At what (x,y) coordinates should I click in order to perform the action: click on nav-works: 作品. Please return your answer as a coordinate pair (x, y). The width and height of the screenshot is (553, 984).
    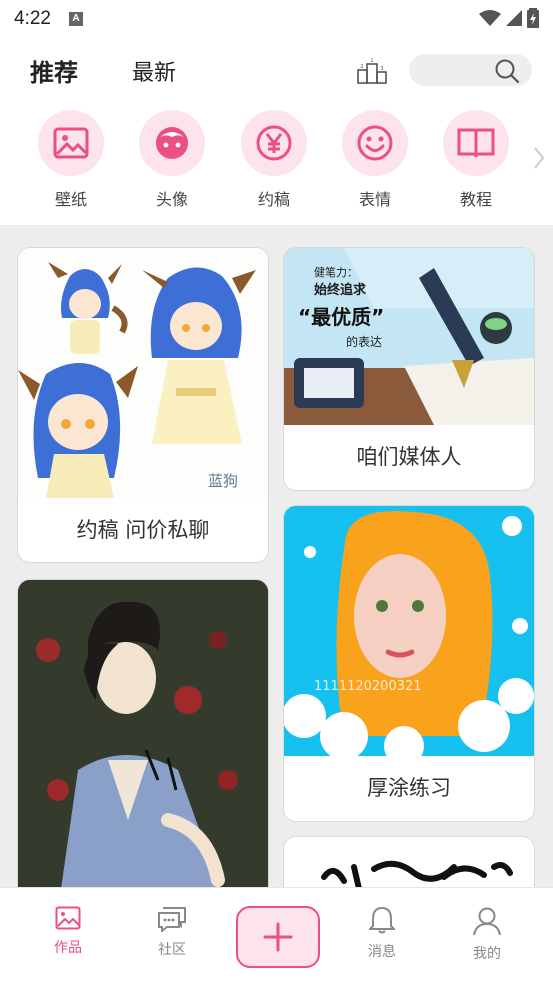
    Looking at the image, I should click on (68, 931).